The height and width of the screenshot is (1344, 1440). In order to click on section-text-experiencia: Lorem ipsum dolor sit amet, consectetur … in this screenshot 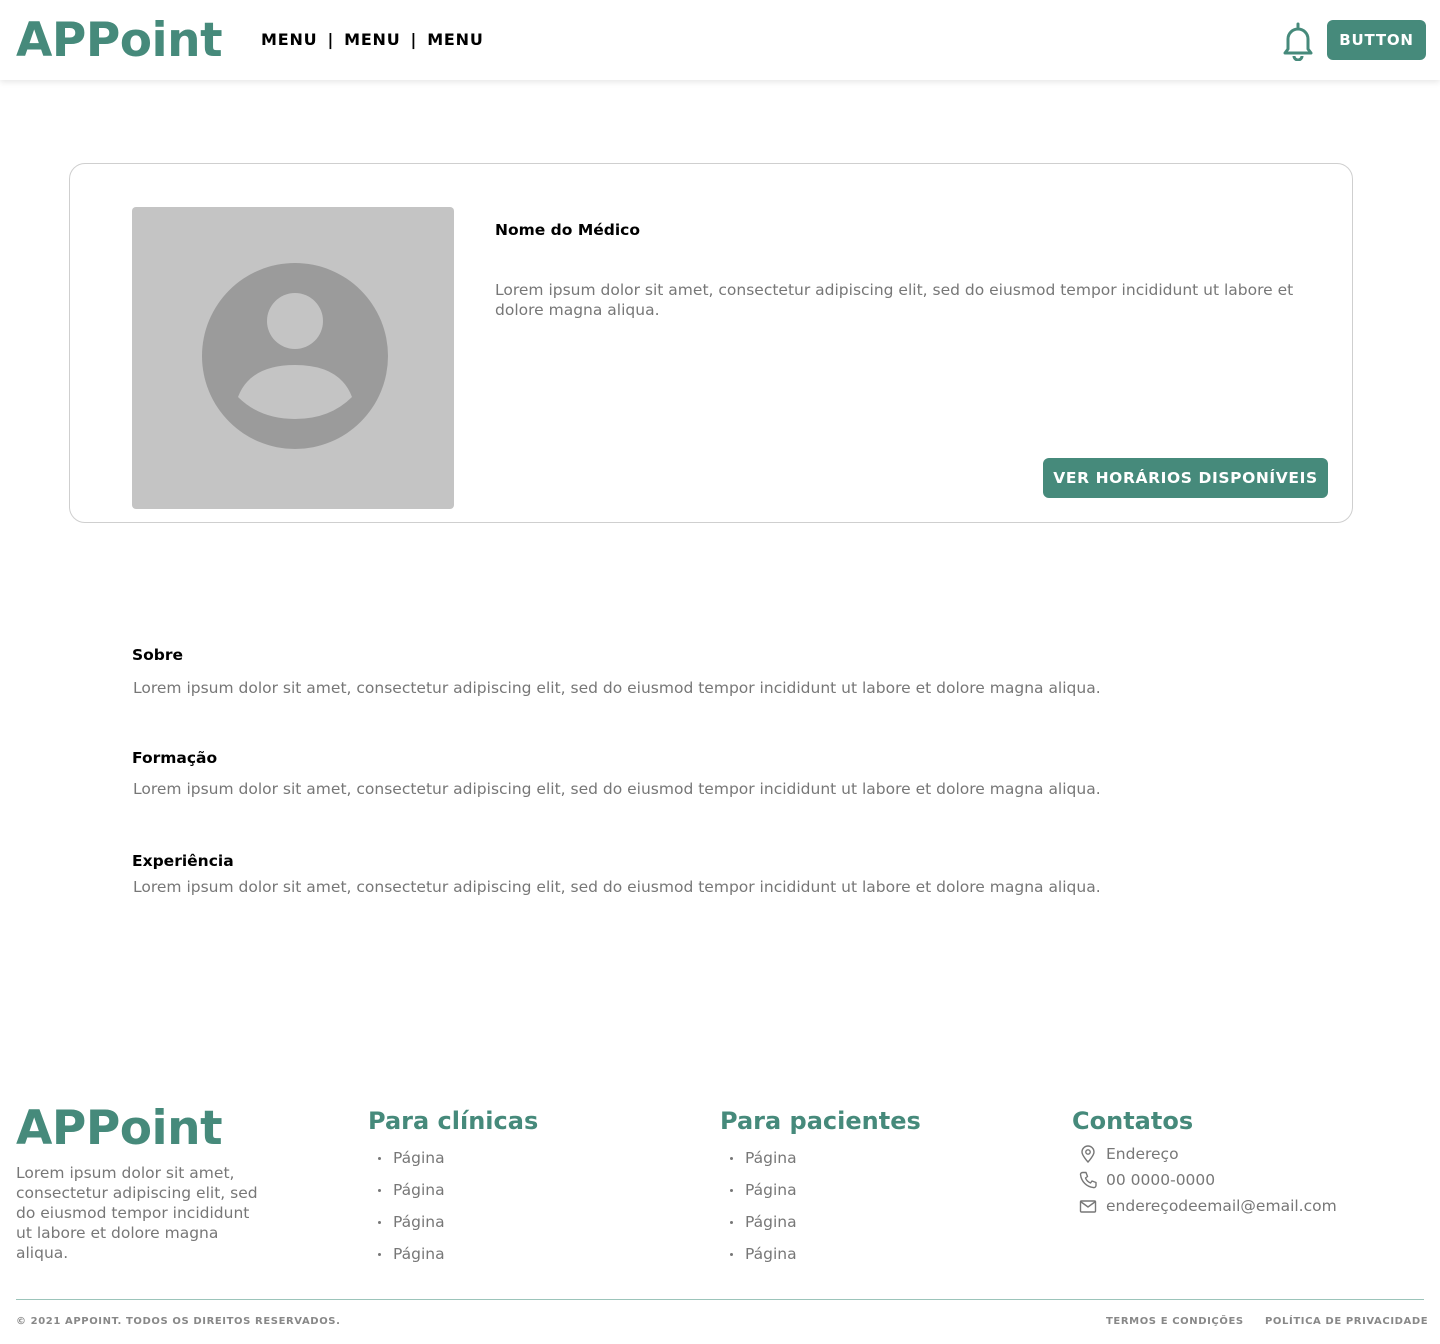, I will do `click(617, 887)`.